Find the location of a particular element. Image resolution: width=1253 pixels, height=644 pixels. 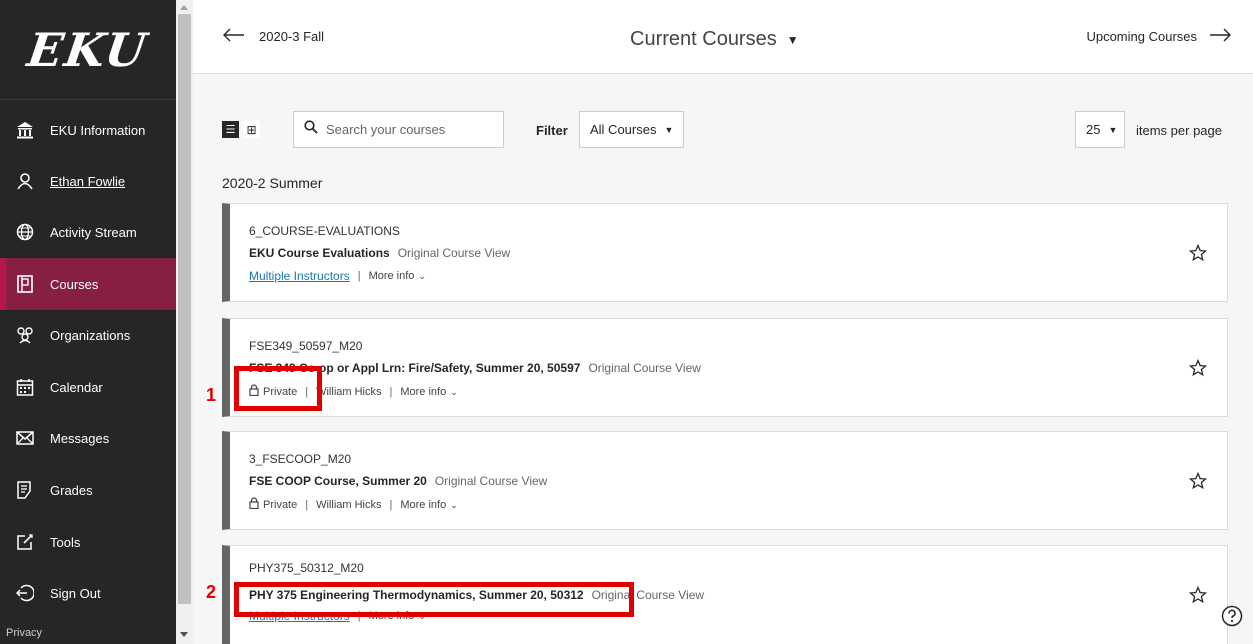

course-title-link: FSE COOP Course, Summer 20 is located at coordinates (338, 481).